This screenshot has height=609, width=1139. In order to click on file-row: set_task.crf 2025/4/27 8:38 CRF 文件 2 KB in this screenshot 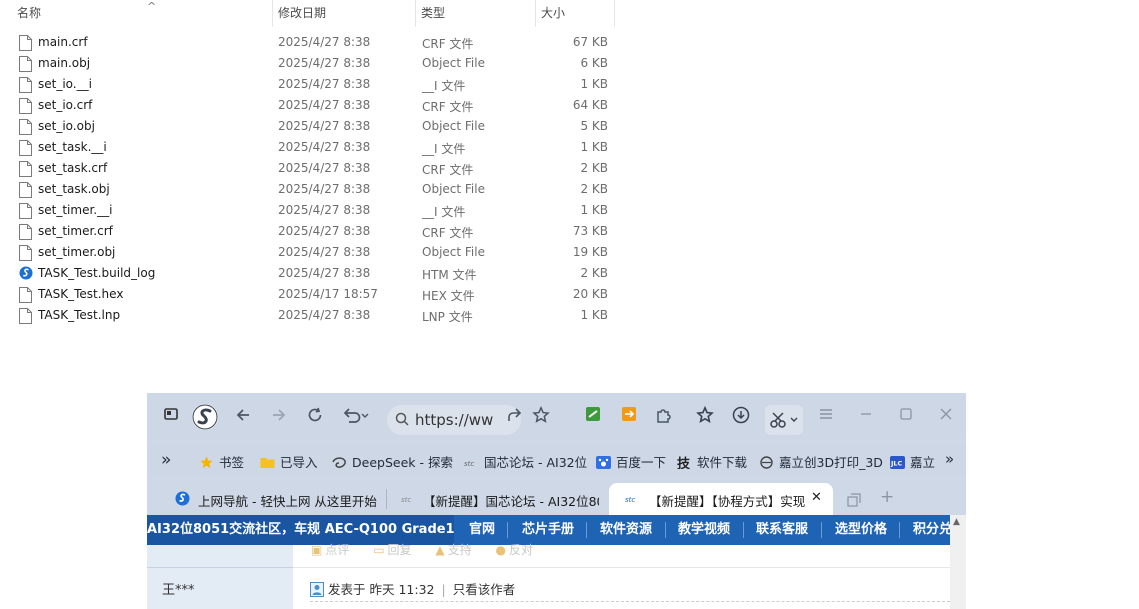, I will do `click(308, 169)`.